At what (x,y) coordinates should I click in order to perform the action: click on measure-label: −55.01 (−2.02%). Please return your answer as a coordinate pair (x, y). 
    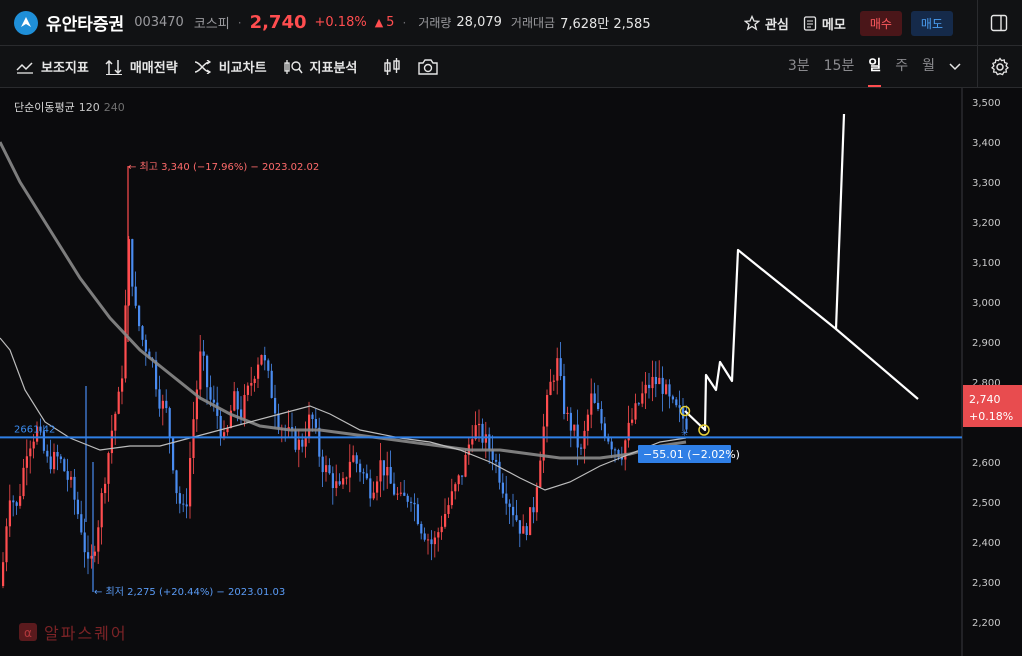
    Looking at the image, I should click on (691, 454).